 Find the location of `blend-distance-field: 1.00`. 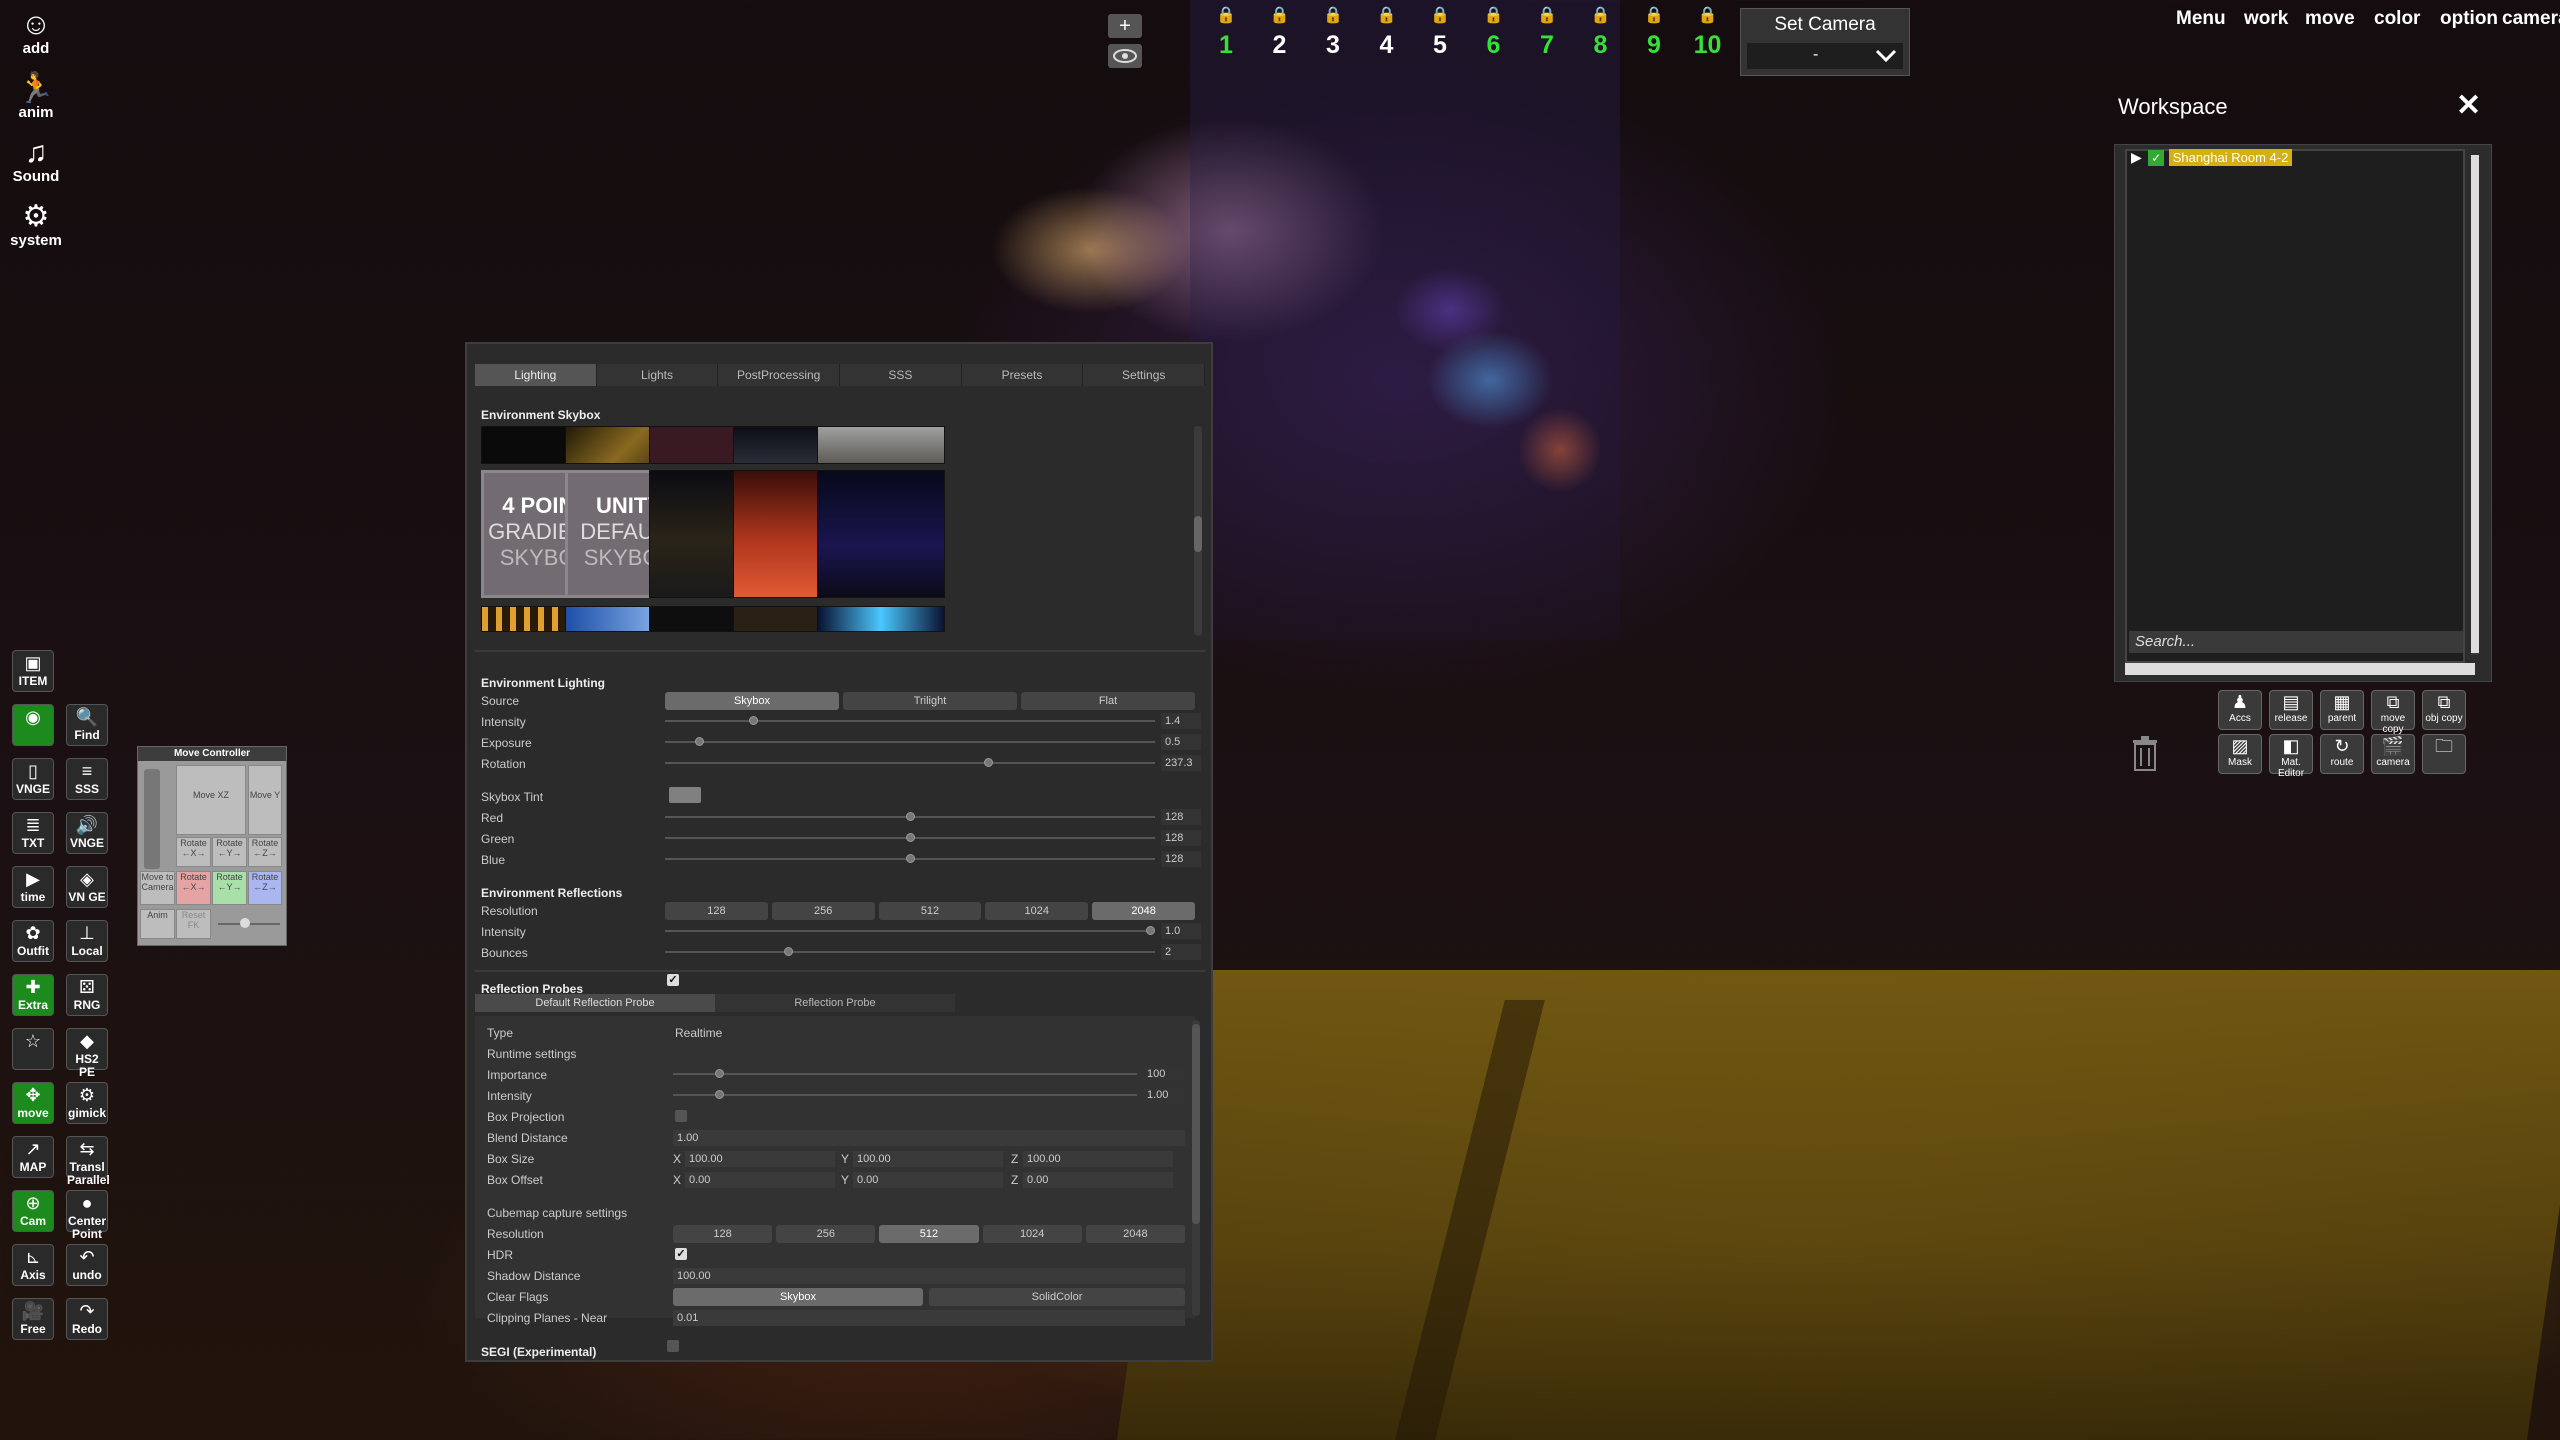

blend-distance-field: 1.00 is located at coordinates (929, 1138).